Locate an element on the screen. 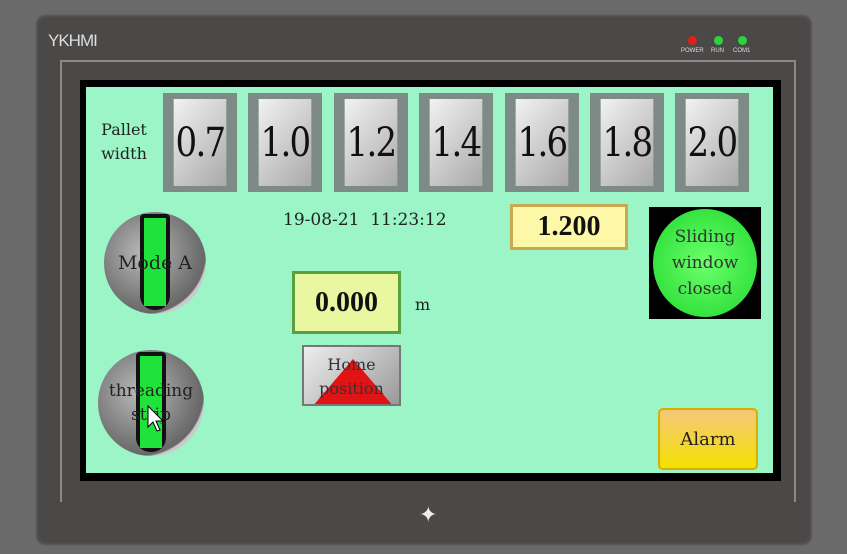 The image size is (847, 554). window-status-line2: window is located at coordinates (705, 263).